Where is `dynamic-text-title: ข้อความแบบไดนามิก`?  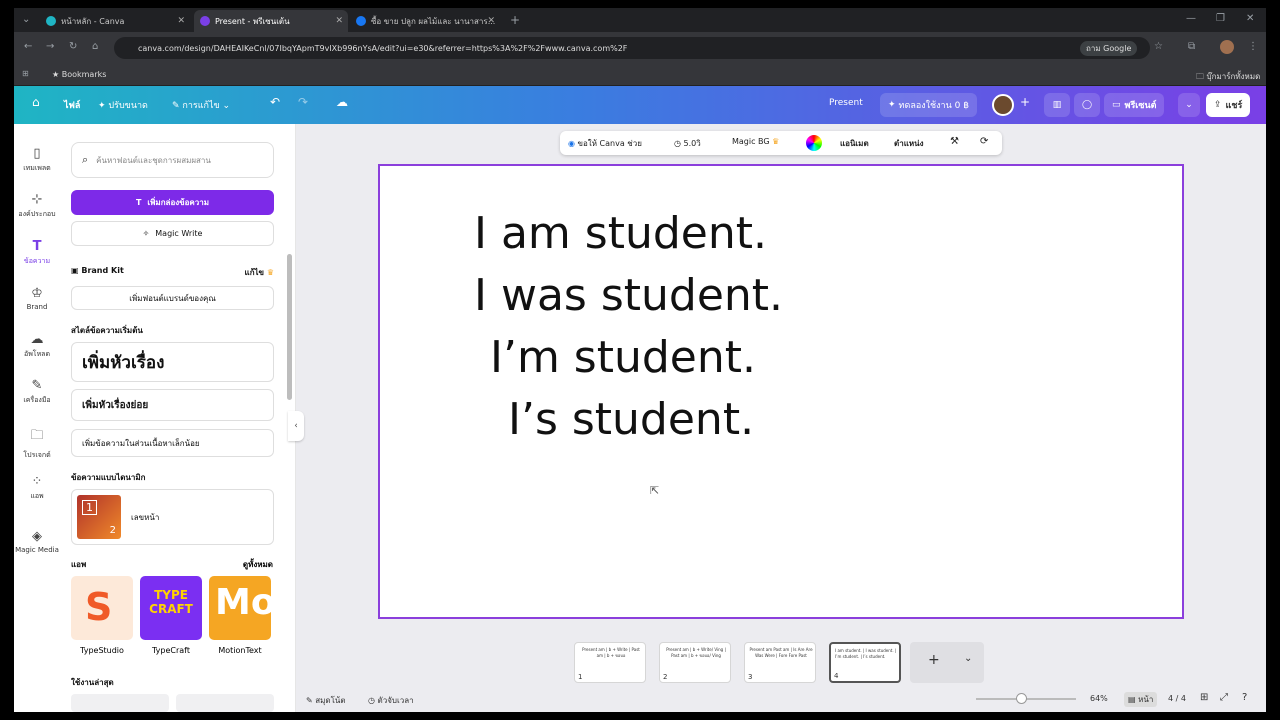
dynamic-text-title: ข้อความแบบไดนามิก is located at coordinates (108, 477).